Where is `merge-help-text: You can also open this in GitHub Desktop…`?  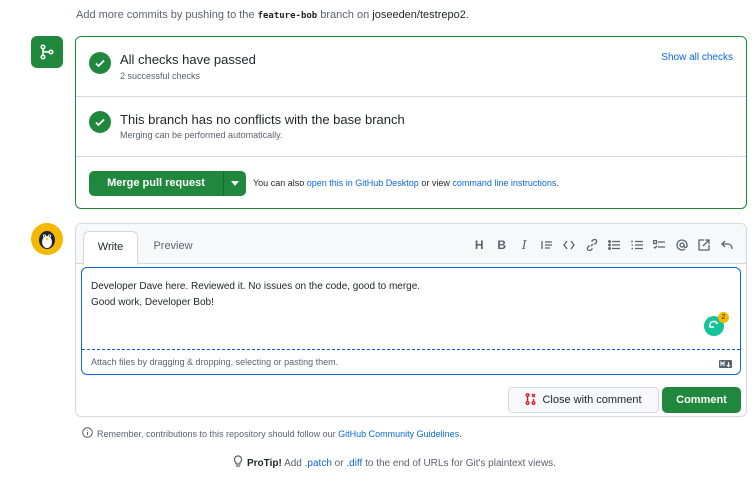
merge-help-text: You can also open this in GitHub Desktop… is located at coordinates (406, 183).